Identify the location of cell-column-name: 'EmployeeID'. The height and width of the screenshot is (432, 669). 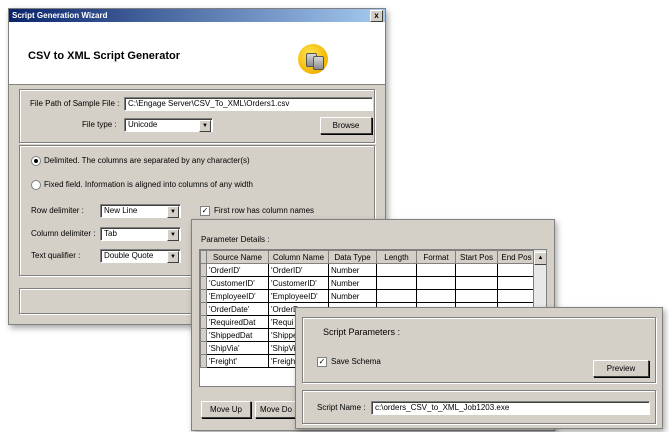
(298, 296).